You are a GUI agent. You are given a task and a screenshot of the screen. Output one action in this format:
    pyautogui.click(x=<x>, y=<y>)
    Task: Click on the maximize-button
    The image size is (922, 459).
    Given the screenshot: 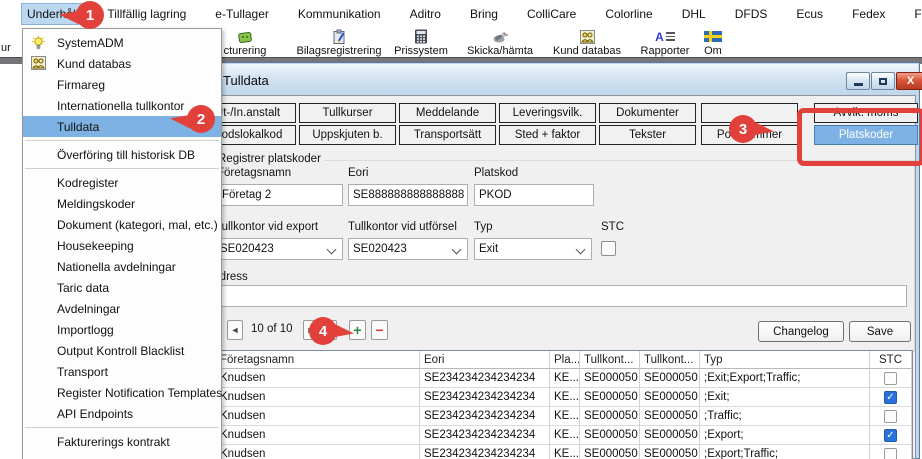 What is the action you would take?
    pyautogui.click(x=883, y=81)
    